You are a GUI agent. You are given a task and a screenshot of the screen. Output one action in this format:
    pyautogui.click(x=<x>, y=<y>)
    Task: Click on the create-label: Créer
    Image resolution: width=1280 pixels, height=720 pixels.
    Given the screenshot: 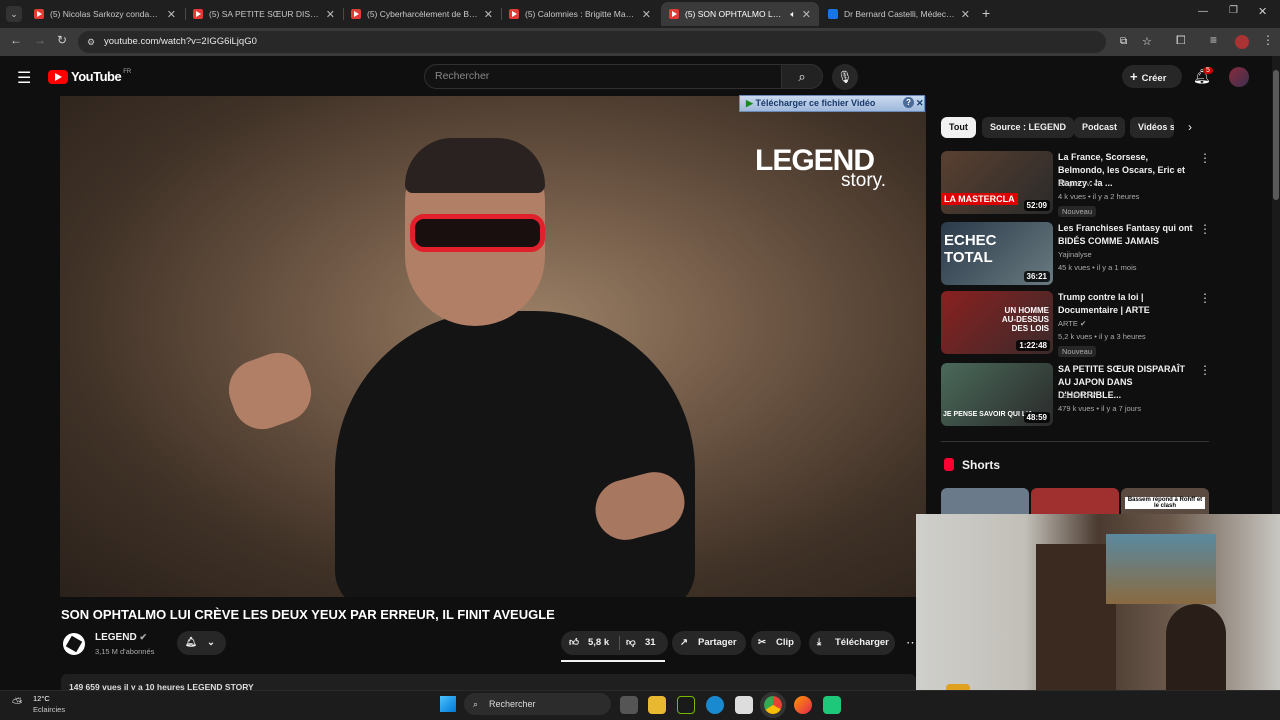 What is the action you would take?
    pyautogui.click(x=1154, y=78)
    